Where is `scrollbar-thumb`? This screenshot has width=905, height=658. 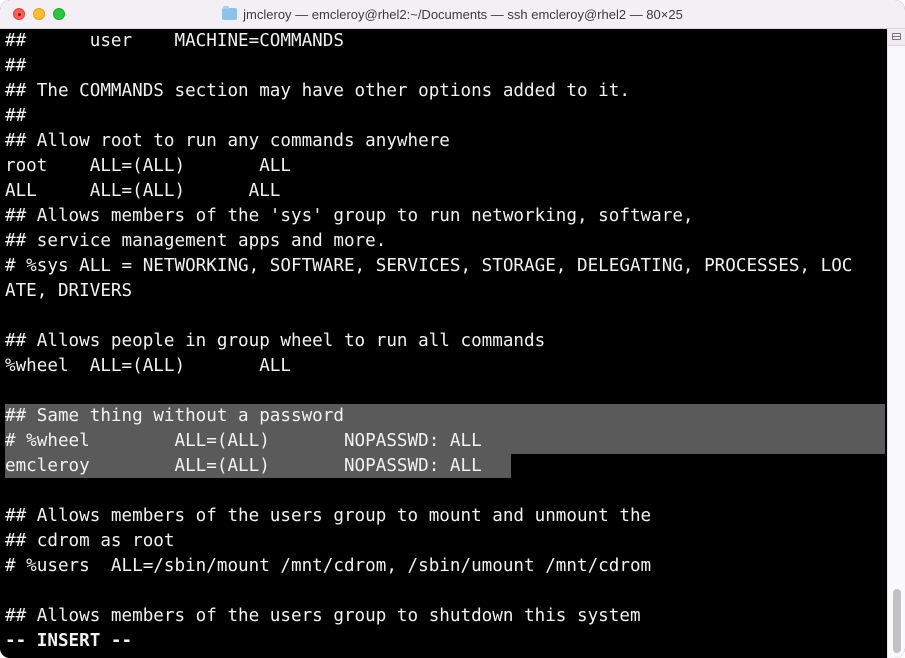
scrollbar-thumb is located at coordinates (897, 621).